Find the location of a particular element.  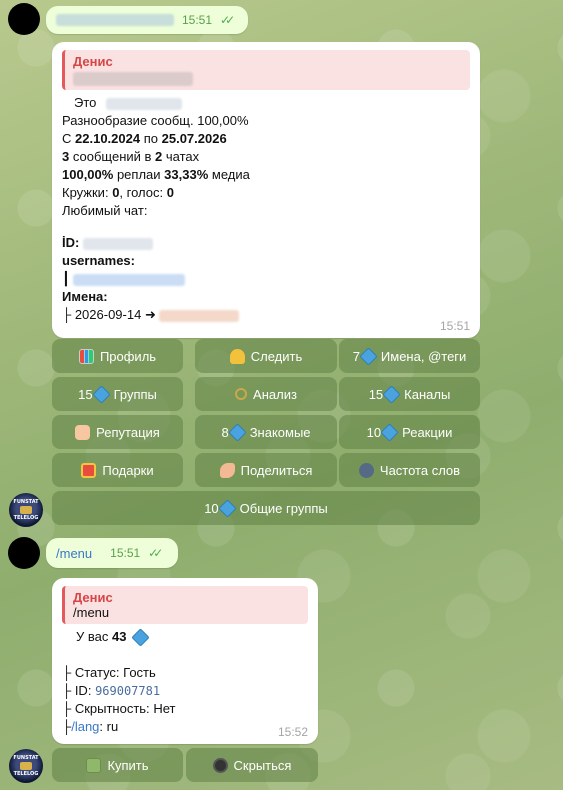

media-pct: 33,33% is located at coordinates (186, 174).